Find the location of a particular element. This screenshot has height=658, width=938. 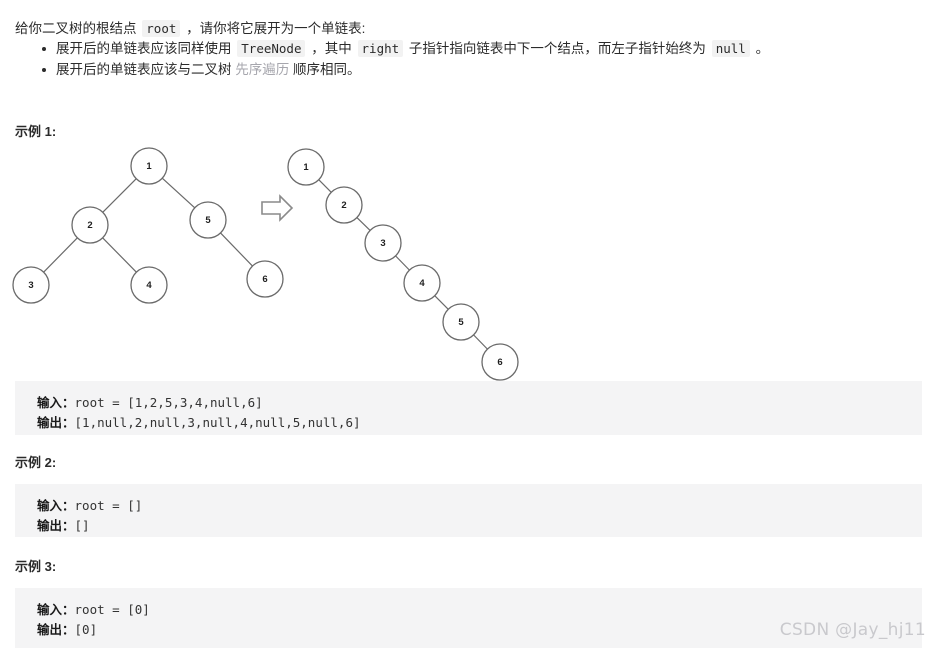

output-value: [] is located at coordinates (82, 525).